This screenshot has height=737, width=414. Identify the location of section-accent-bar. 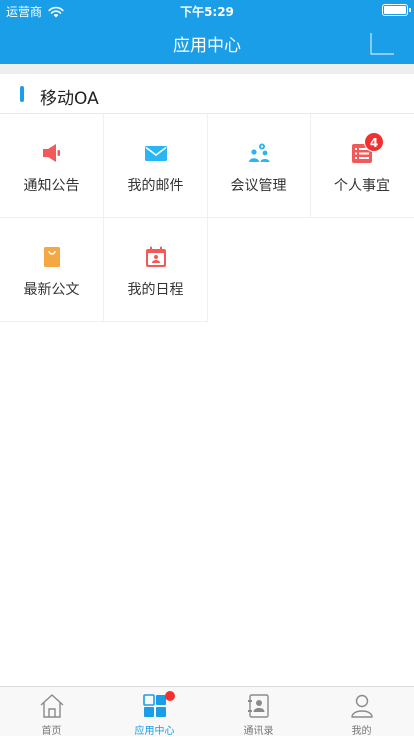
(22, 94).